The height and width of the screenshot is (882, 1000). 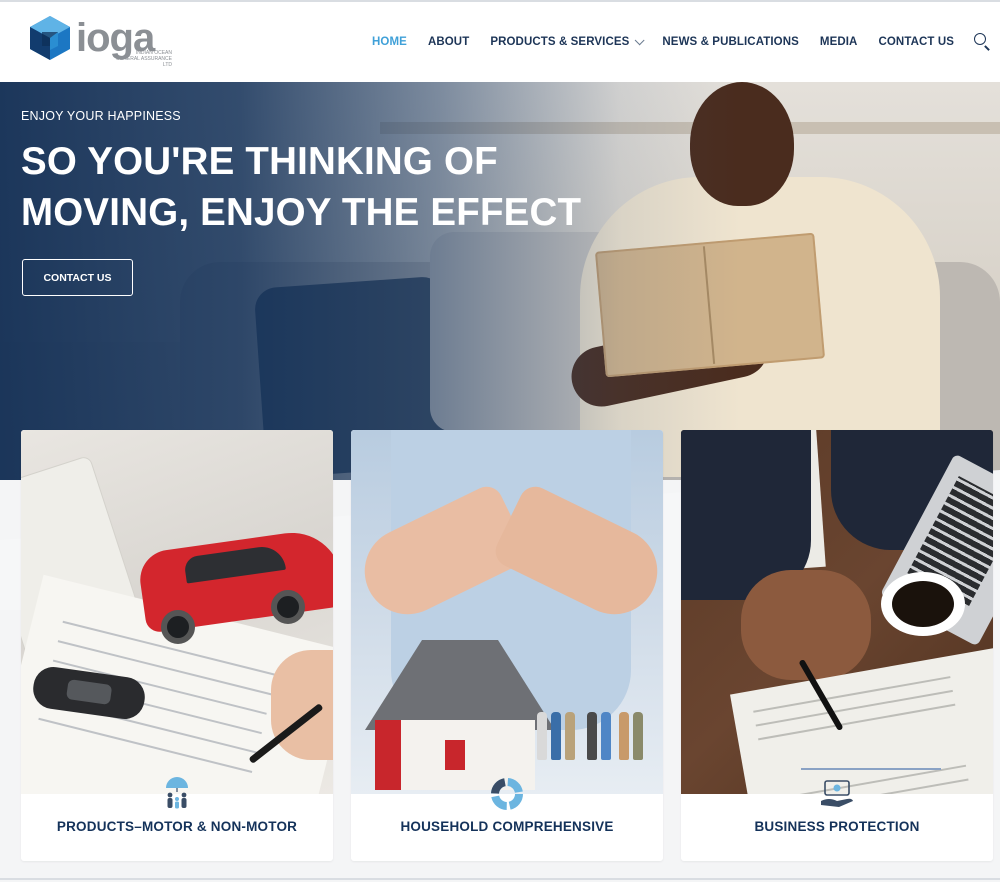 I want to click on card-title: BUSINESS PROTECTION, so click(x=837, y=826).